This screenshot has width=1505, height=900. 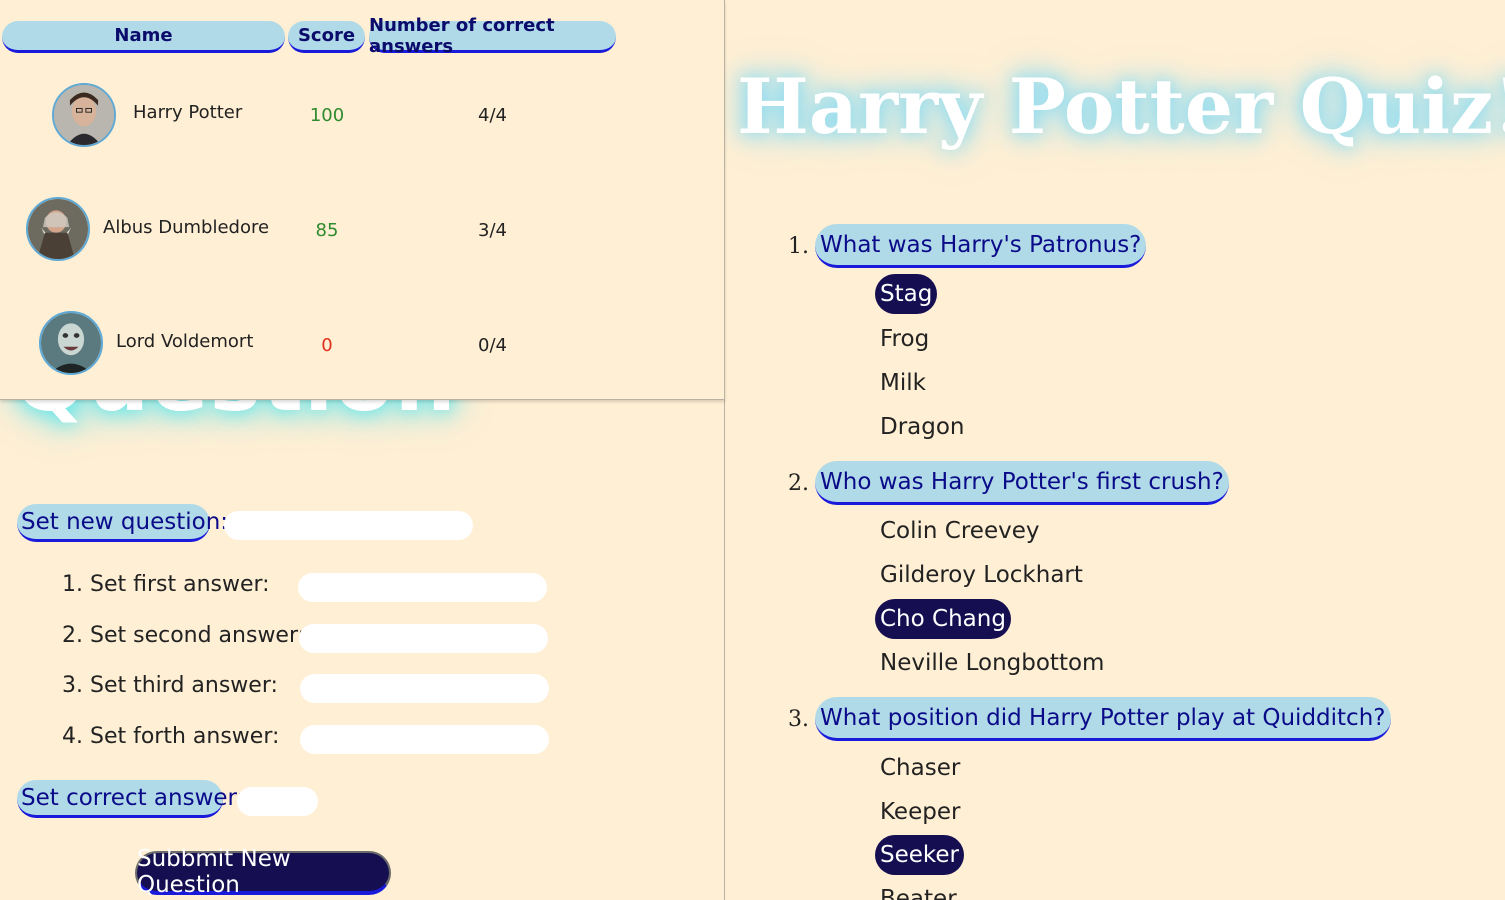 I want to click on player-name: Harry Potter, so click(x=188, y=112).